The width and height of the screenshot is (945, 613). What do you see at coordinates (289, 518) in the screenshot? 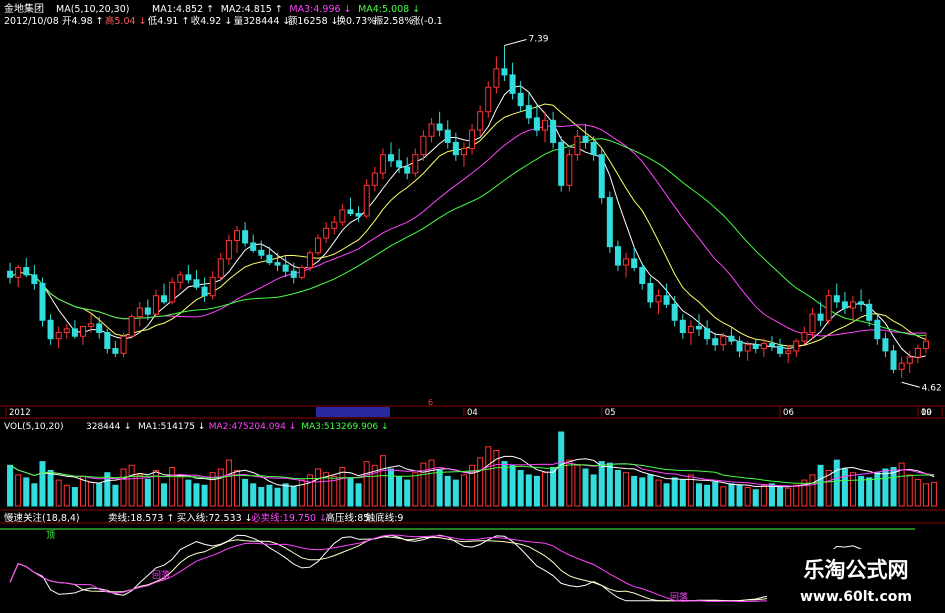
I see `indicator-value-2: 必卖线:19.750 ↓` at bounding box center [289, 518].